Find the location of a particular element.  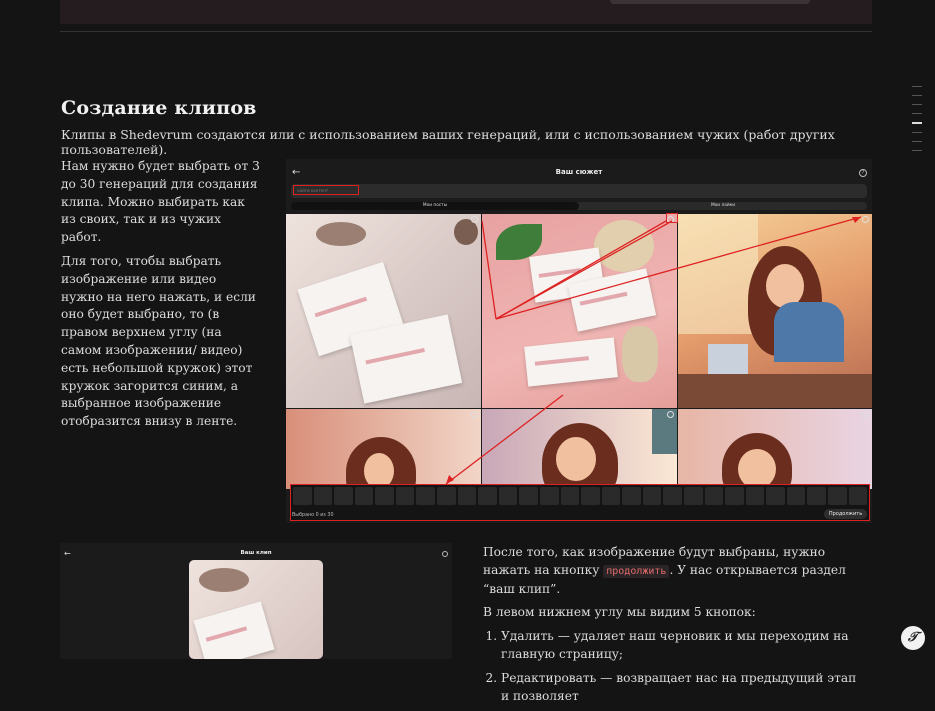

previous-block-control is located at coordinates (710, 2).